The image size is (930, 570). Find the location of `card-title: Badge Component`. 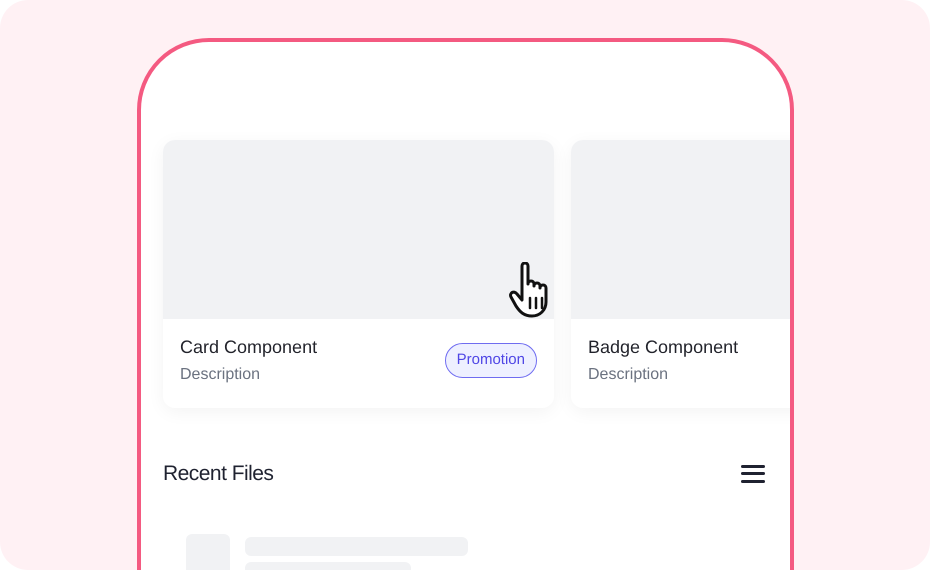

card-title: Badge Component is located at coordinates (663, 347).